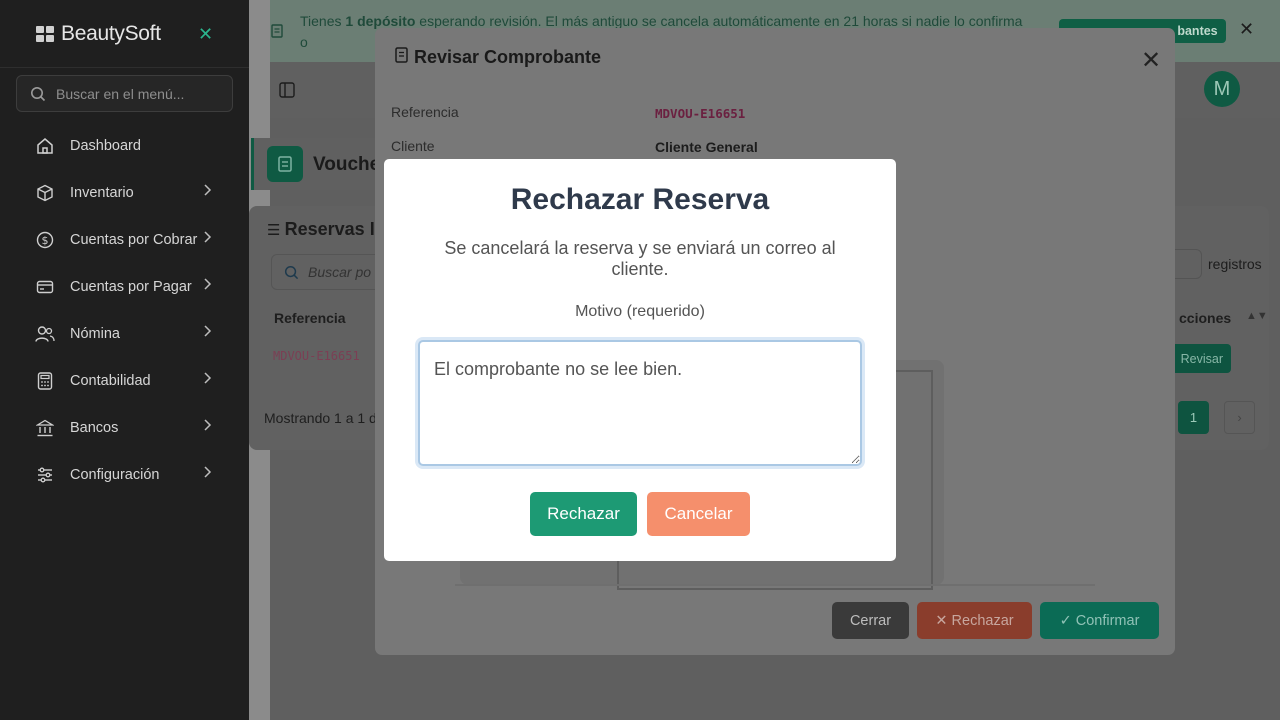 This screenshot has height=720, width=1280. Describe the element at coordinates (1099, 620) in the screenshot. I see `confirm-button: ✓ Confirmar` at that location.